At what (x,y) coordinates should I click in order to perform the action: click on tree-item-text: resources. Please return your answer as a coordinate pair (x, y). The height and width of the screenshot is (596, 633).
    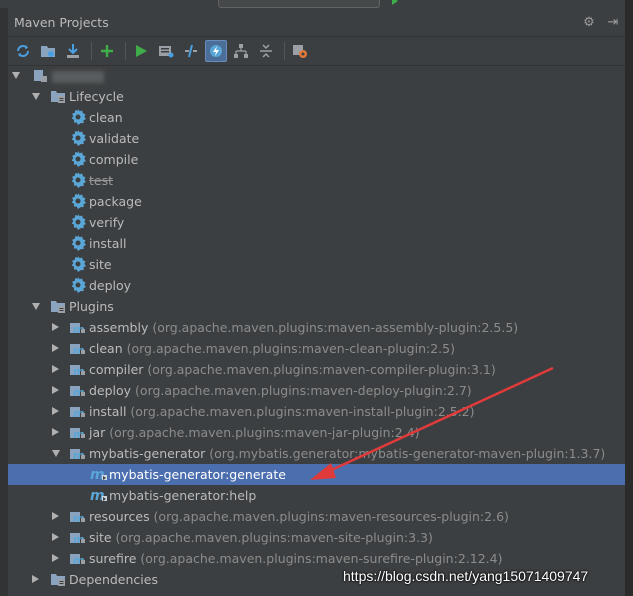
    Looking at the image, I should click on (119, 516).